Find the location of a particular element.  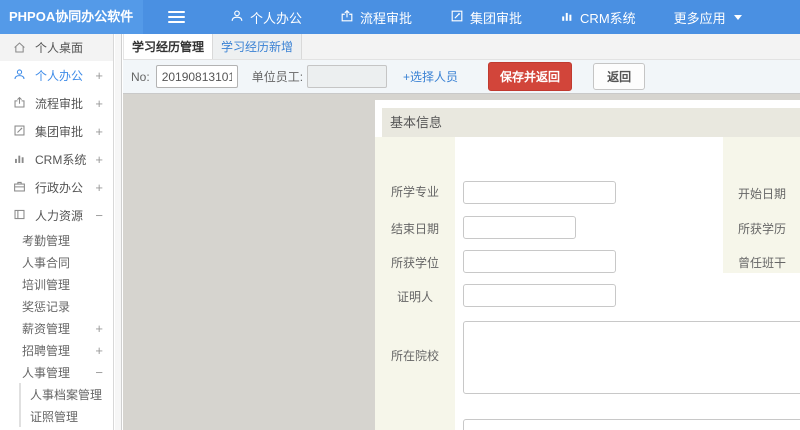

save-and-return-button: 保存并返回 is located at coordinates (530, 76).